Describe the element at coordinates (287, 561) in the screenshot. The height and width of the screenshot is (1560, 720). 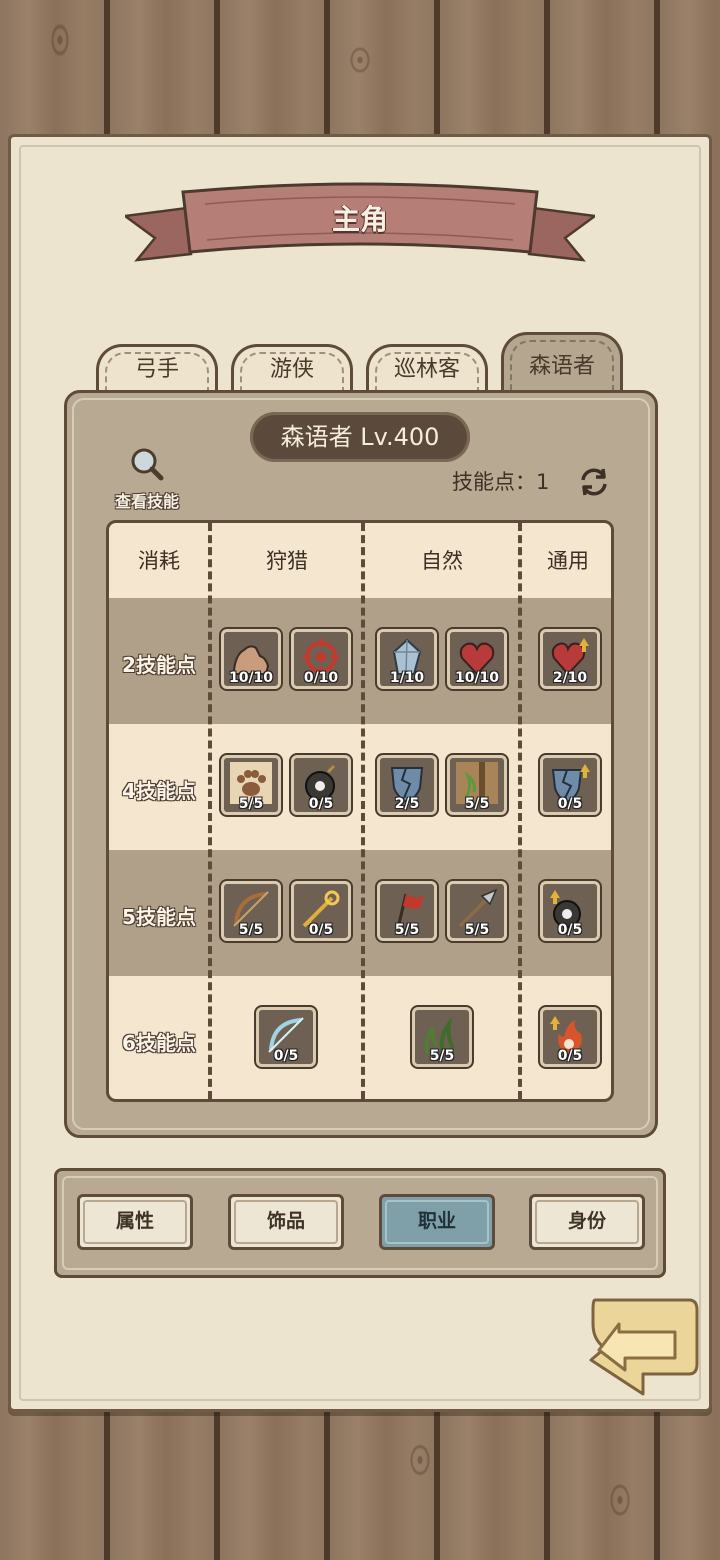
I see `header-hunting: 狩猎` at that location.